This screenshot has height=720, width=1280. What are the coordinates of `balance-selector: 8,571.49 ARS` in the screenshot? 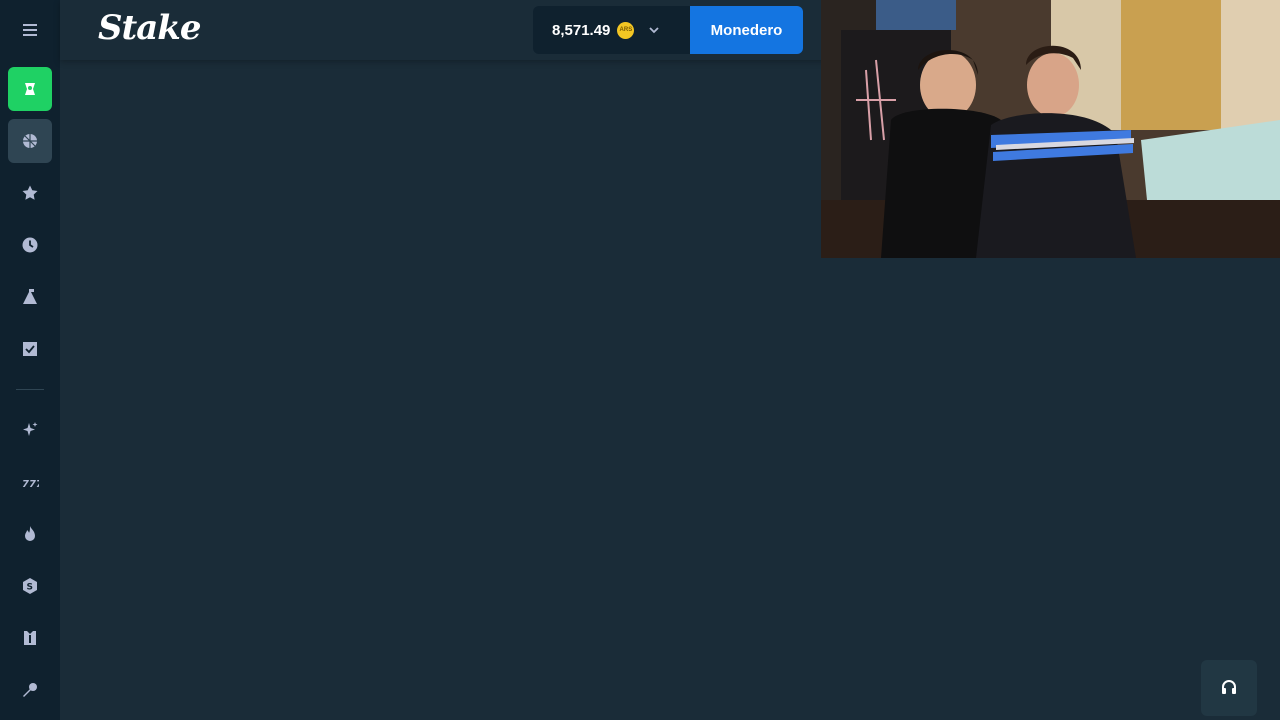 It's located at (611, 30).